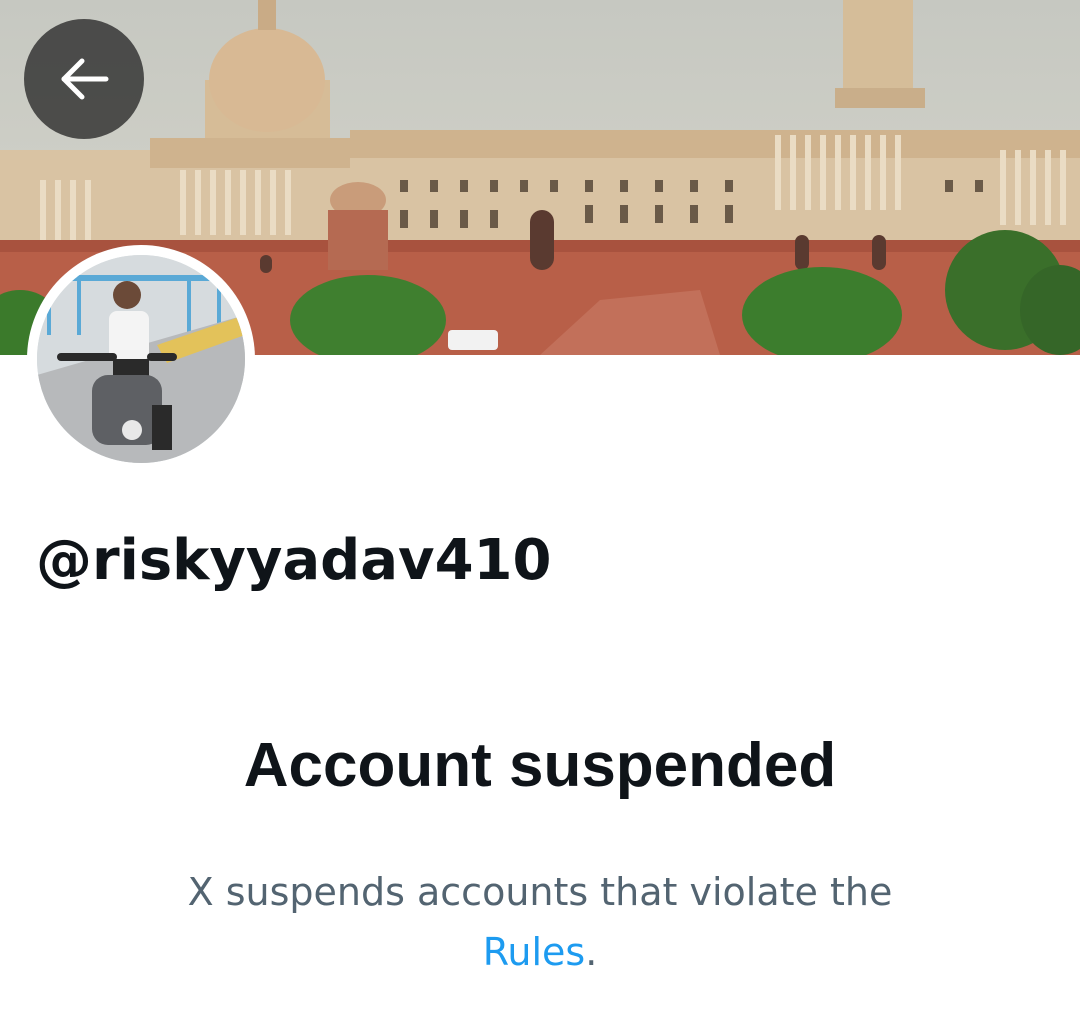 The image size is (1080, 1014). What do you see at coordinates (540, 892) in the screenshot?
I see `suspension-description-text: X suspends accounts that violate the` at bounding box center [540, 892].